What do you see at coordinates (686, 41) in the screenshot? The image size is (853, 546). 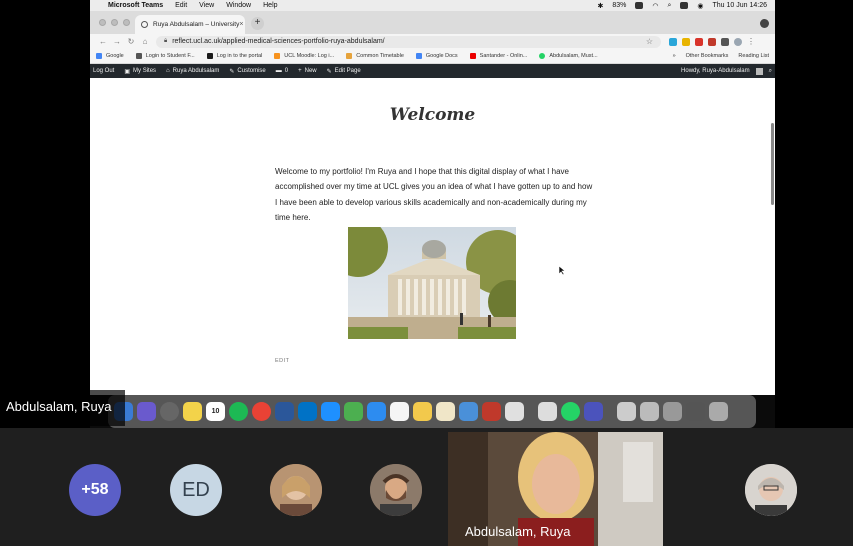 I see `extension-drive-icon` at bounding box center [686, 41].